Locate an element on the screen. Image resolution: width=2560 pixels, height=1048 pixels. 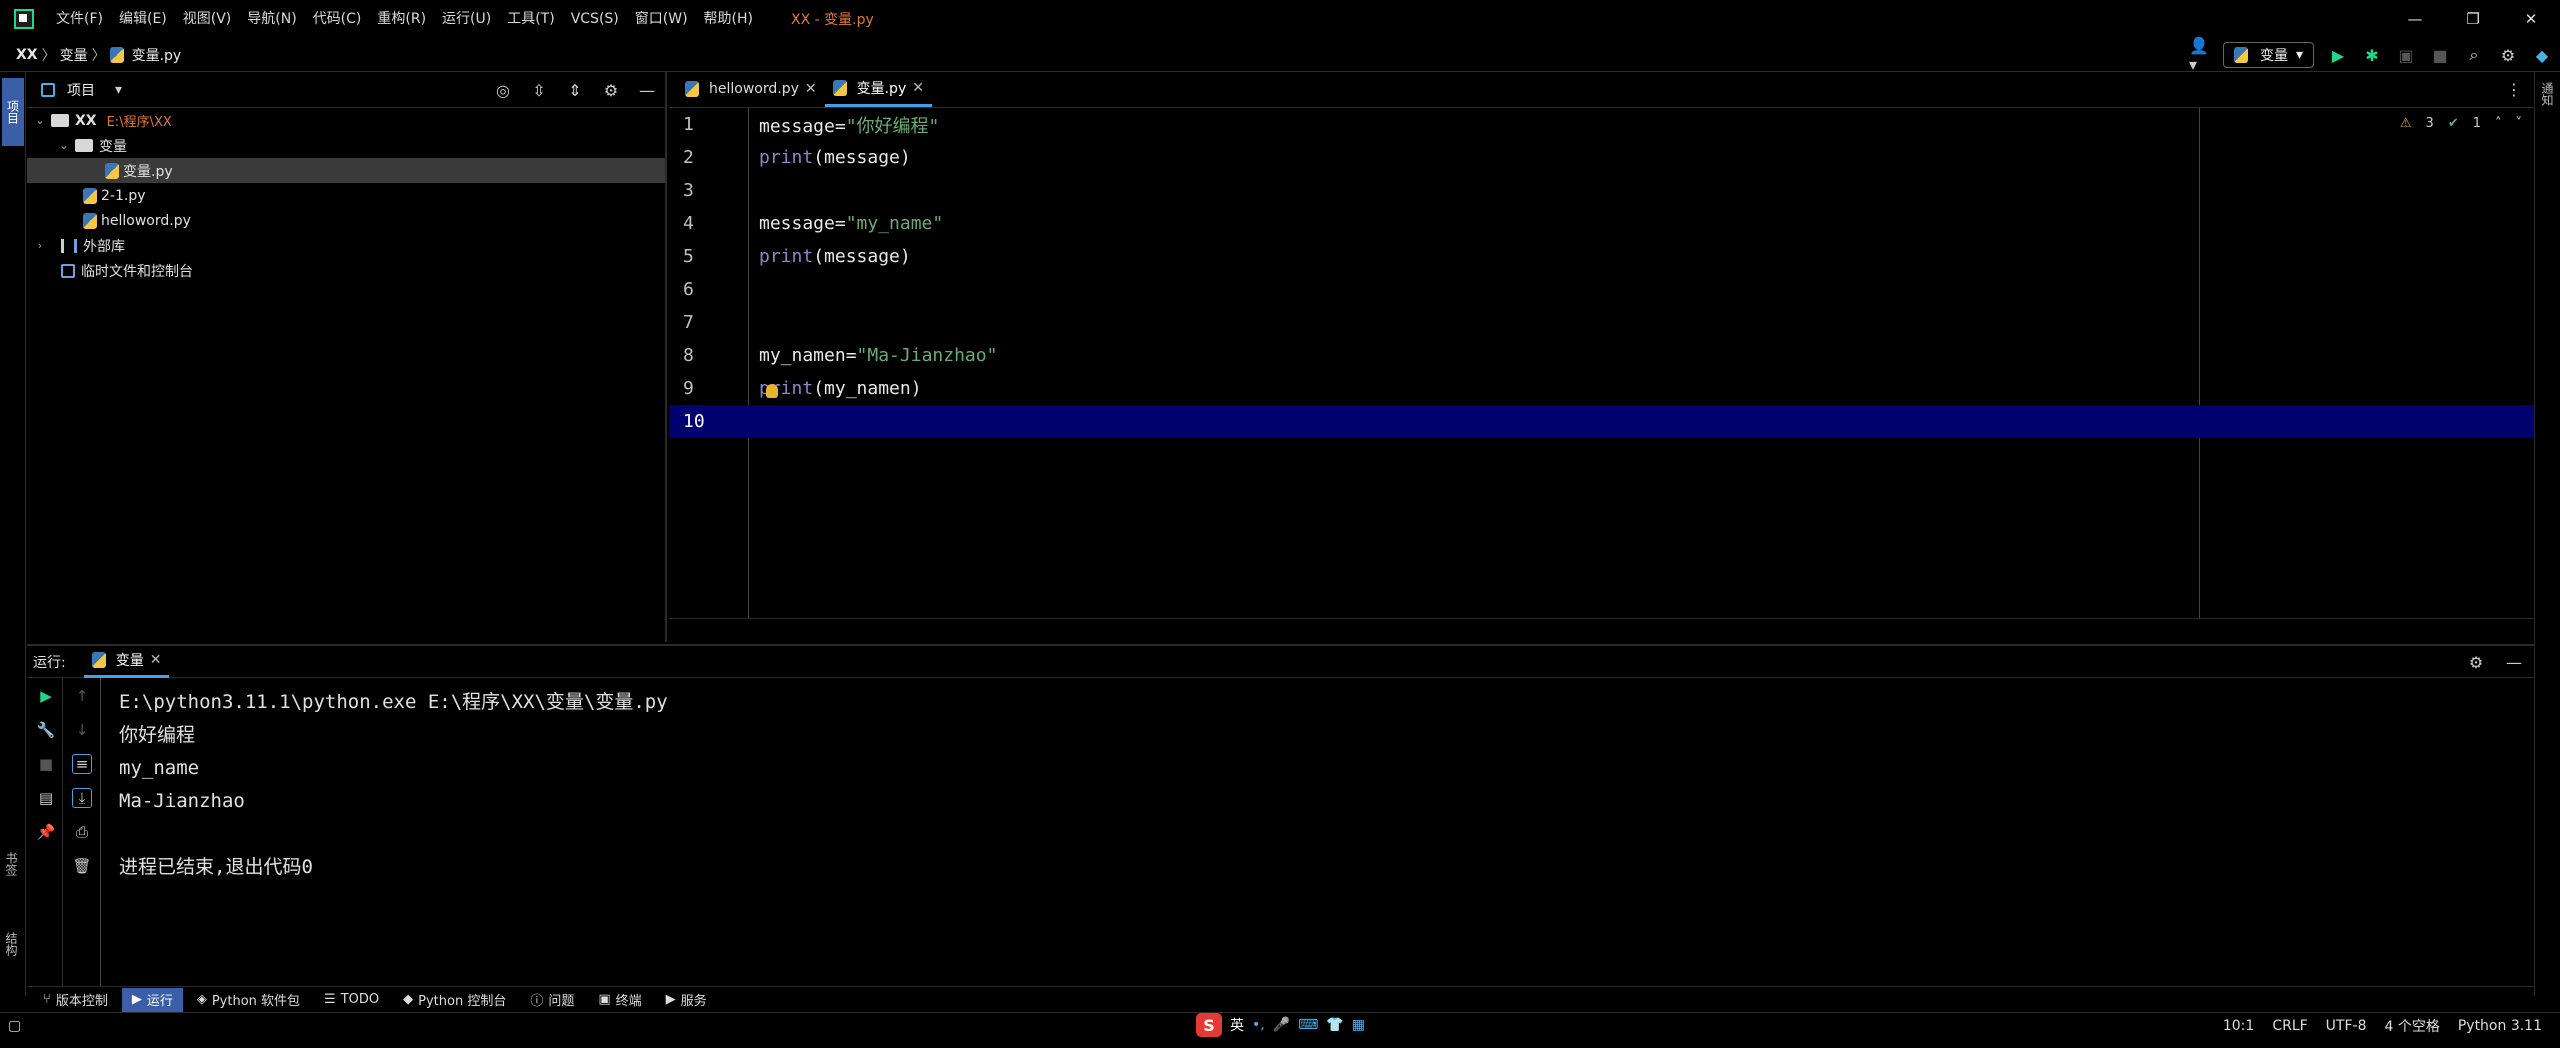
user-icon: 👤▾ is located at coordinates (2199, 55).